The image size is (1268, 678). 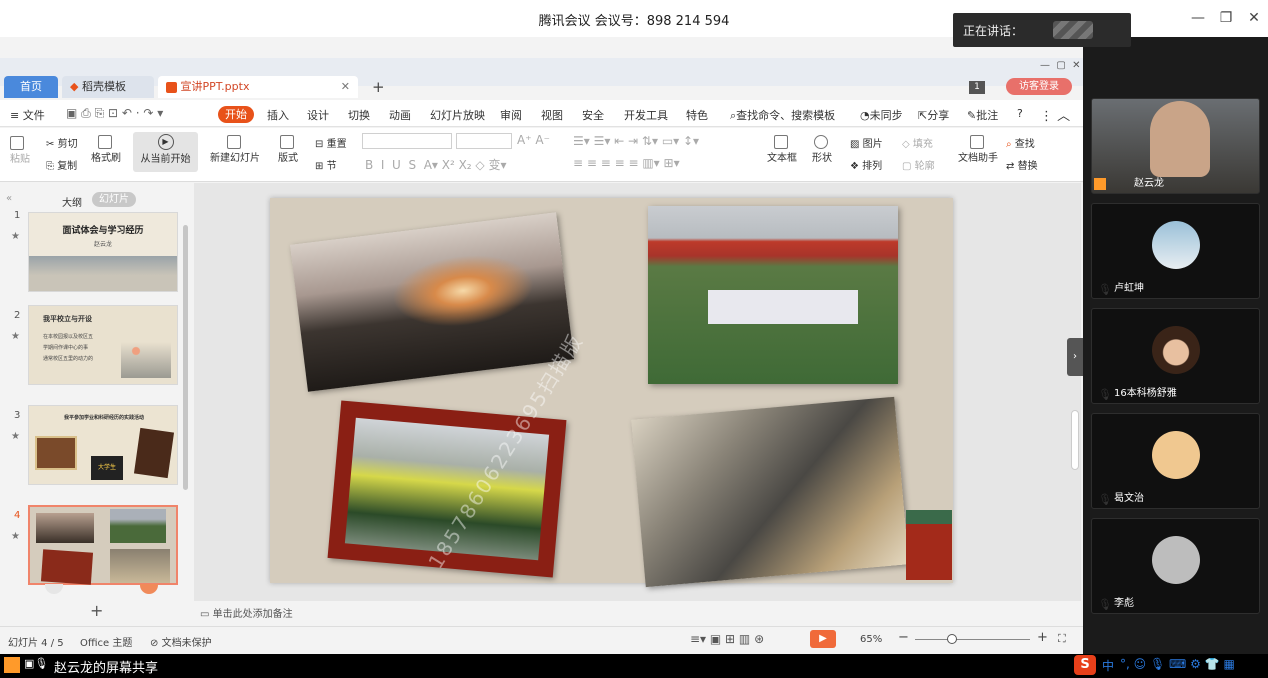 I want to click on zoom-out-button: −, so click(x=903, y=637).